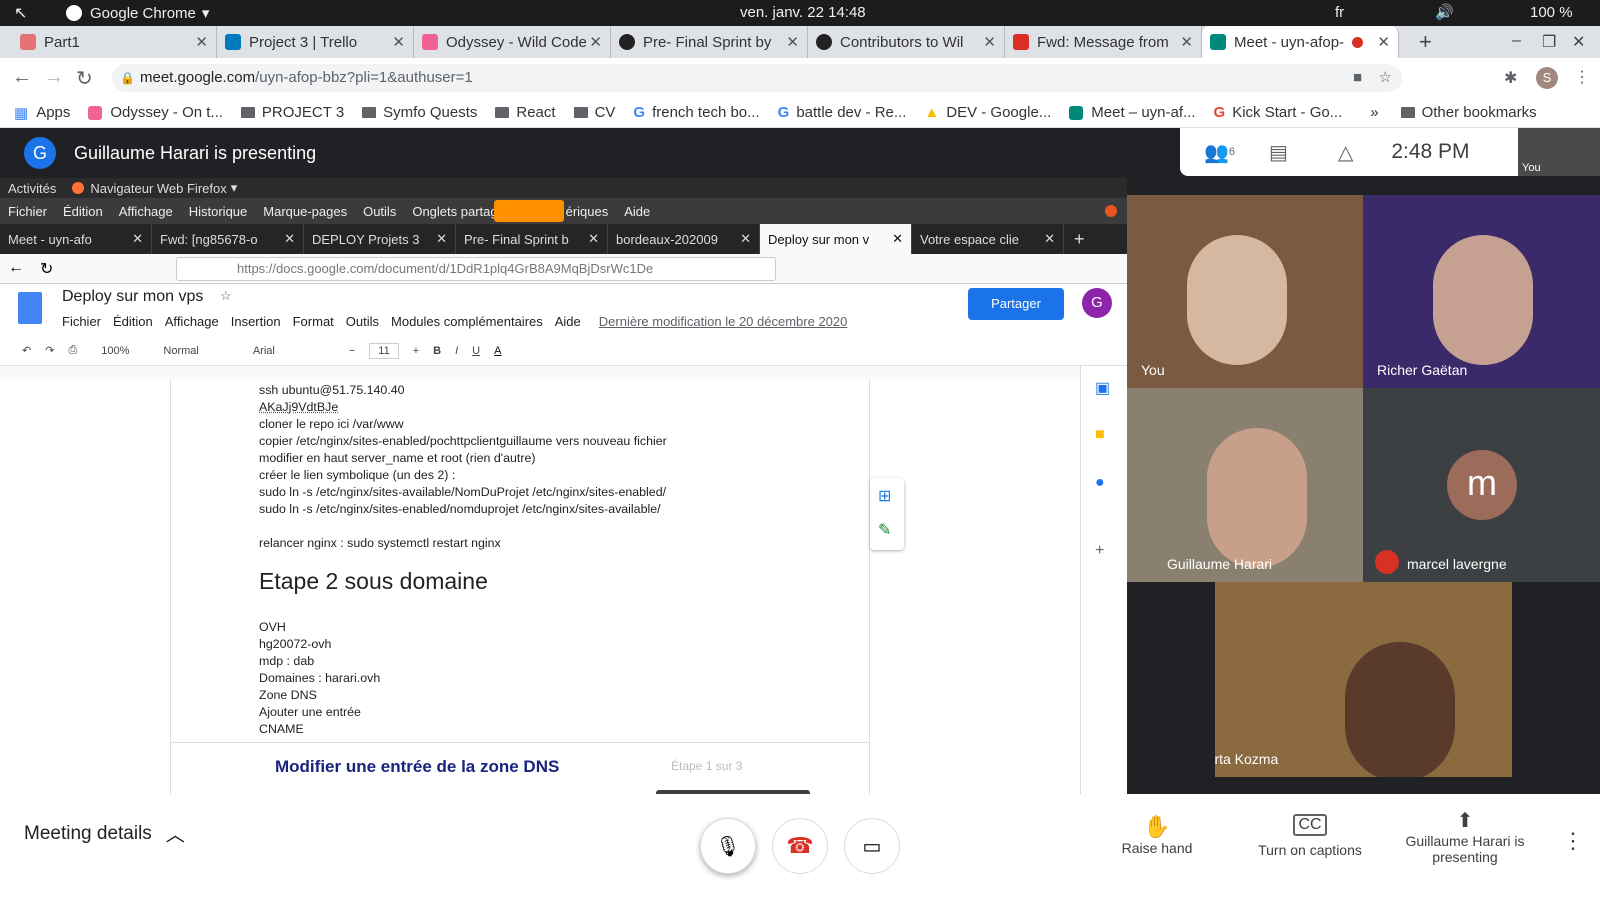 The width and height of the screenshot is (1600, 900). I want to click on font-select: Arial, so click(264, 351).